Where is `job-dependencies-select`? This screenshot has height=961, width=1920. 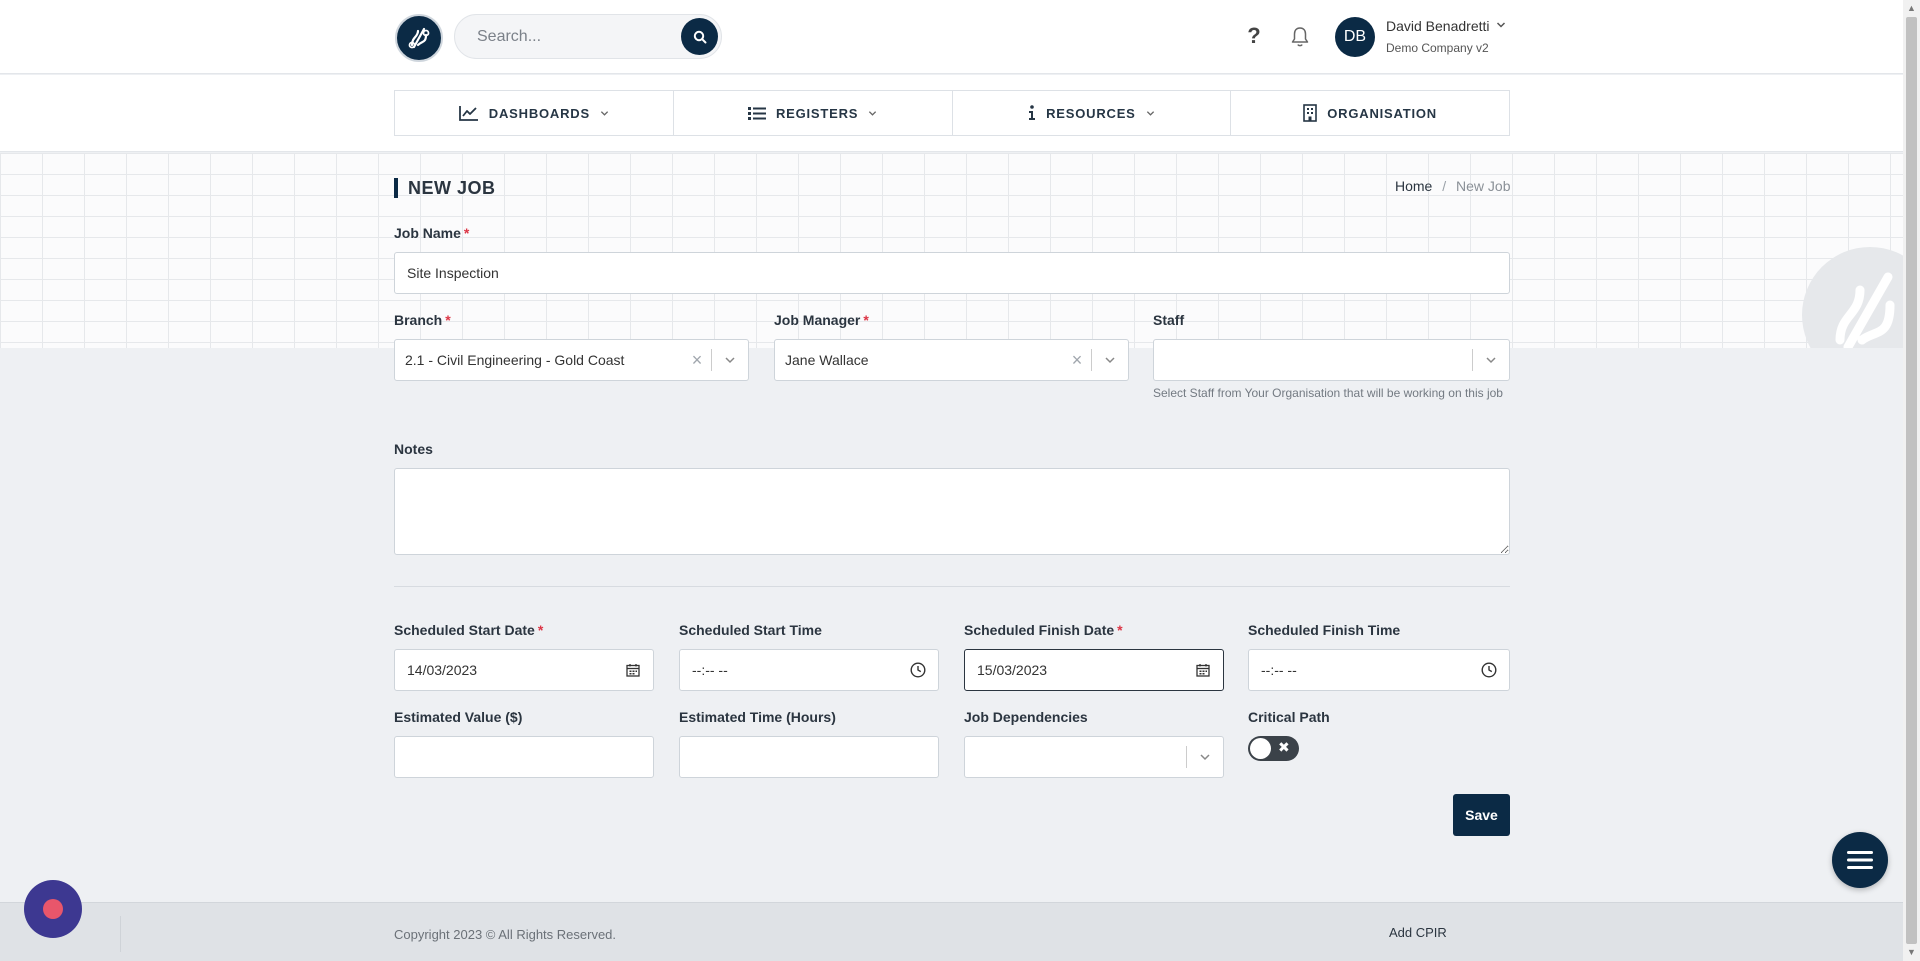
job-dependencies-select is located at coordinates (1094, 757).